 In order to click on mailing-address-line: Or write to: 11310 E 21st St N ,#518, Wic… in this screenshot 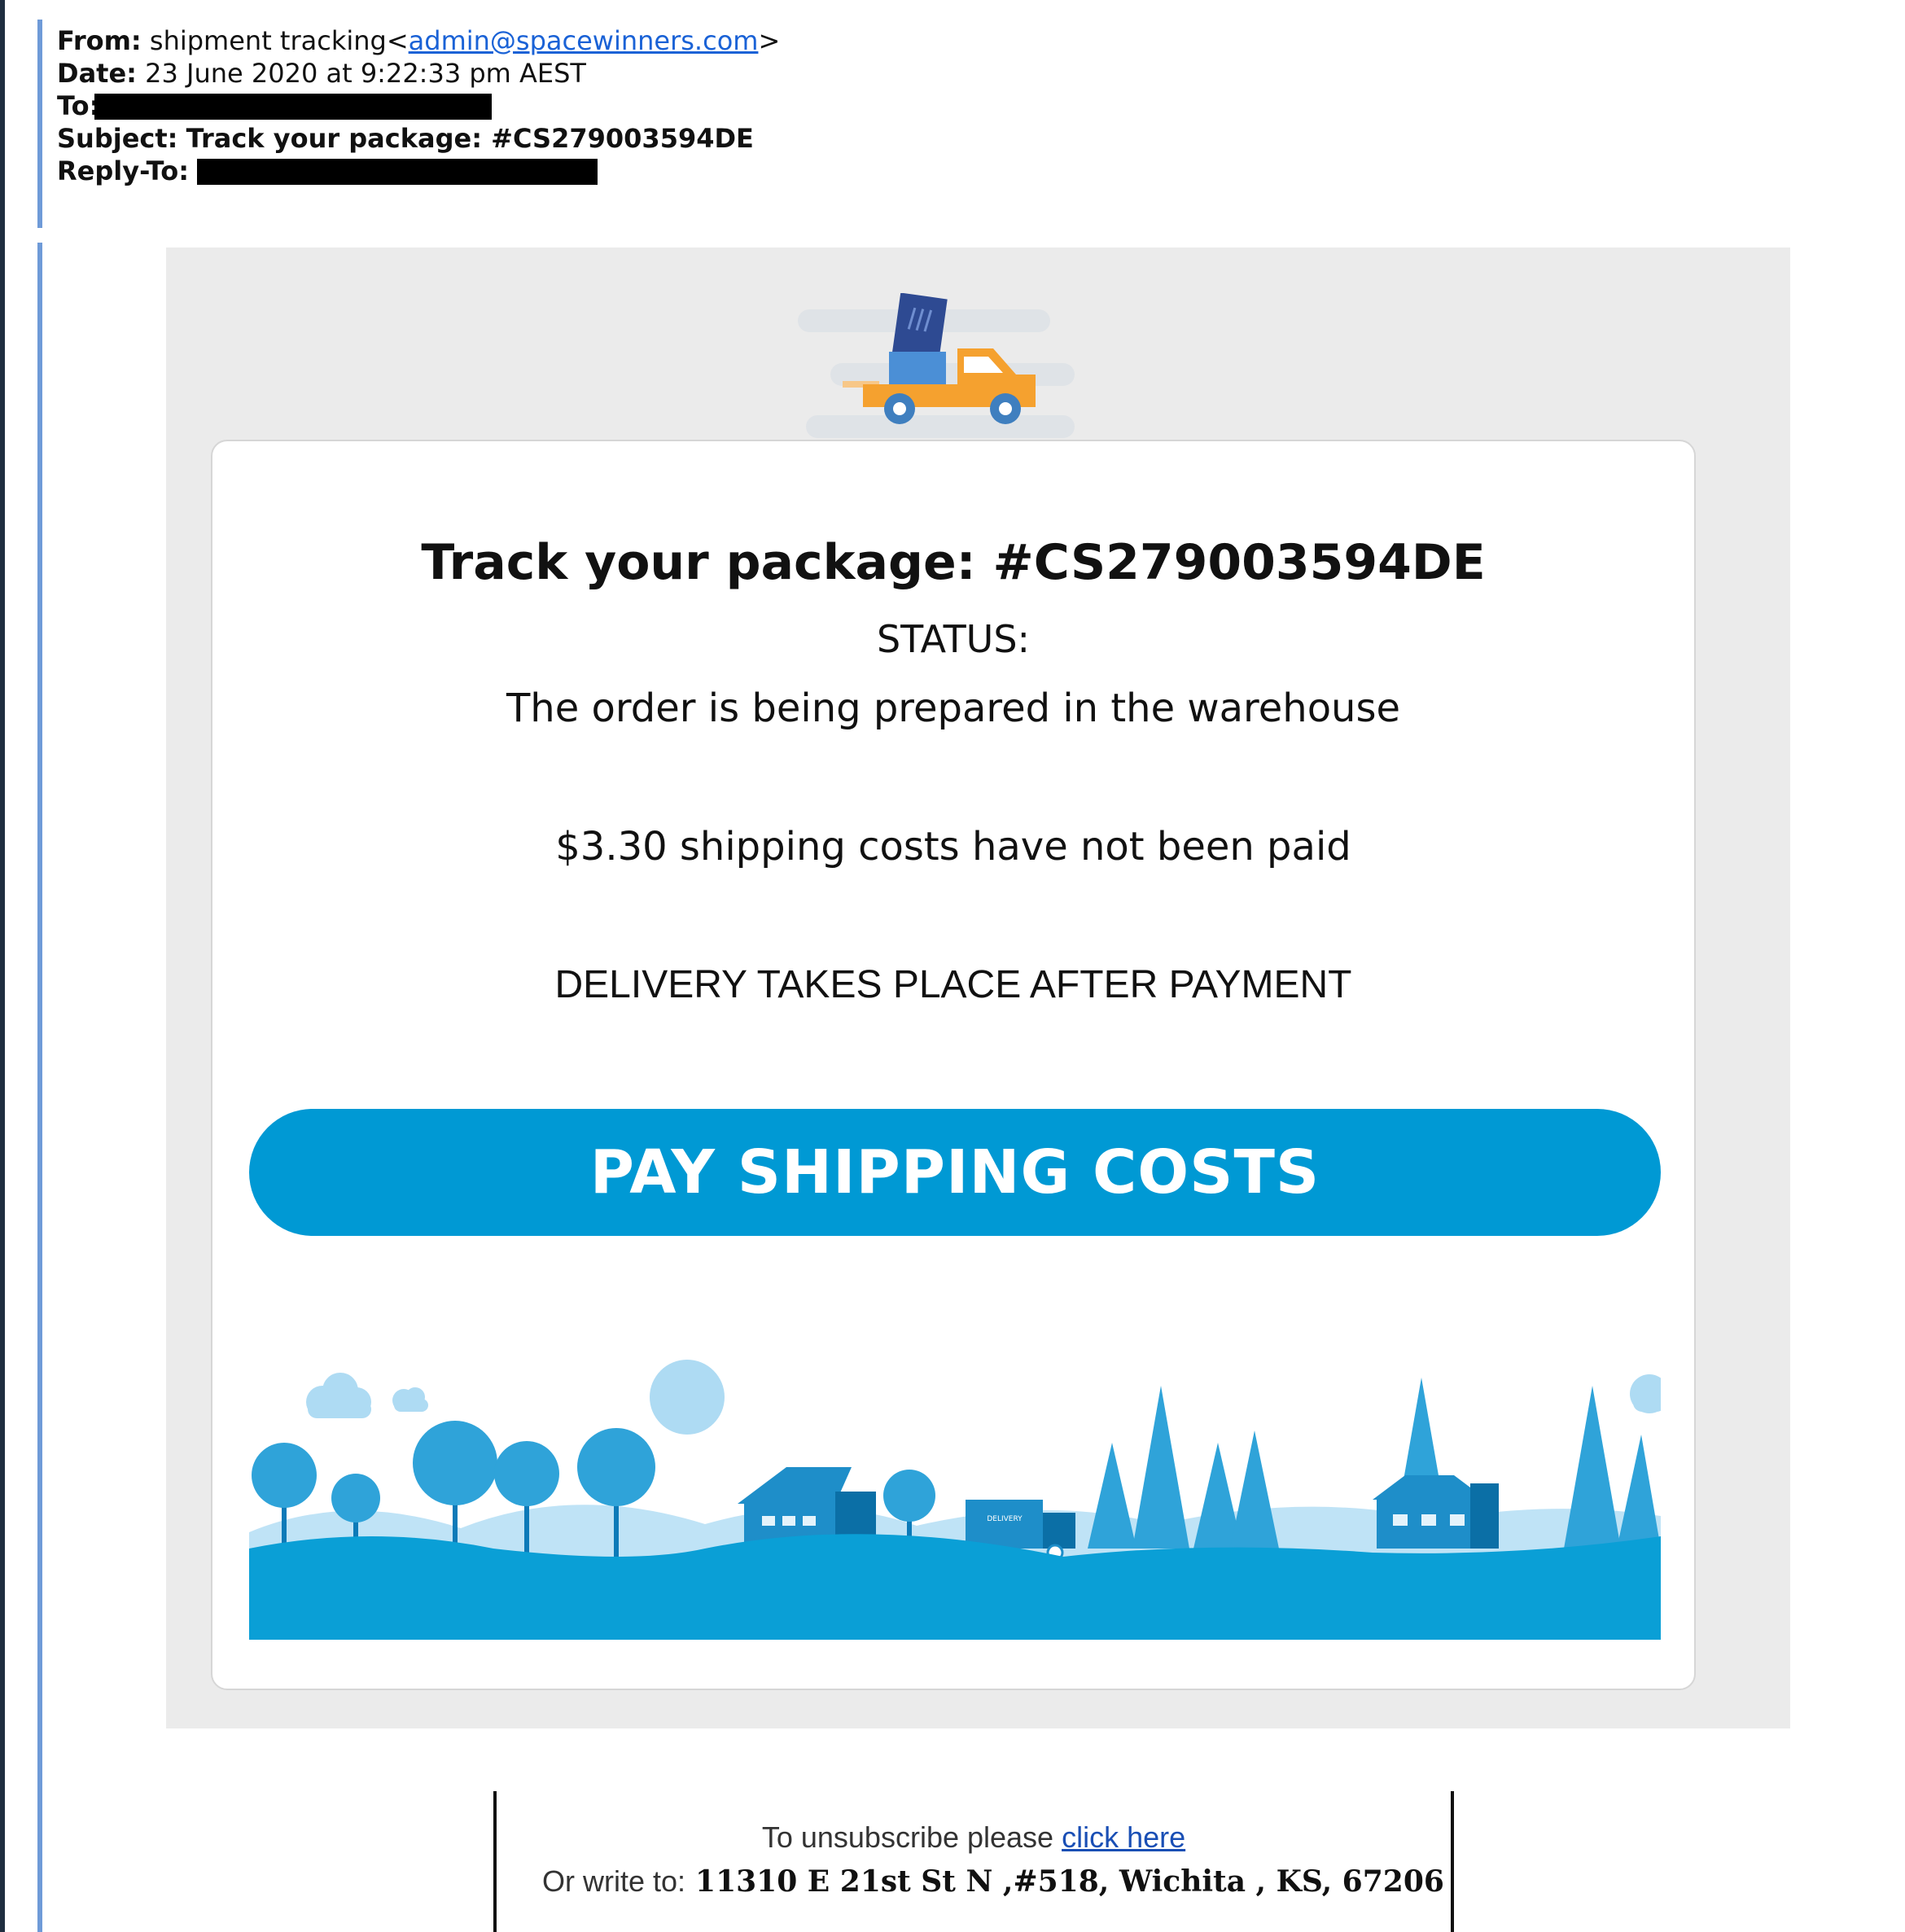, I will do `click(993, 1881)`.